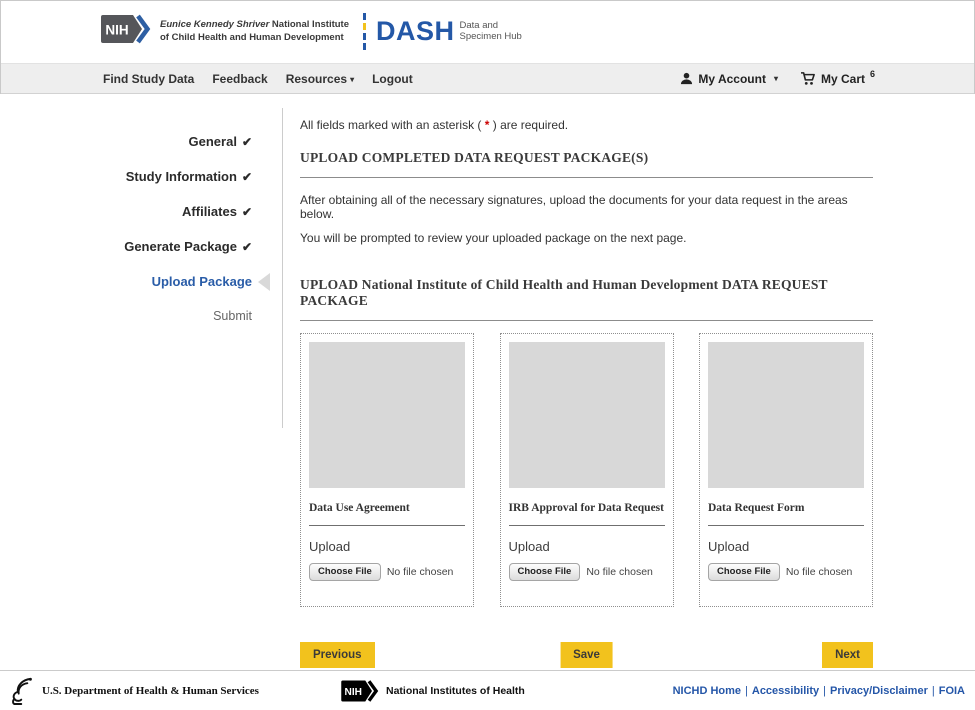 The width and height of the screenshot is (975, 710). What do you see at coordinates (239, 79) in the screenshot?
I see `nav-feedback: Feedback` at bounding box center [239, 79].